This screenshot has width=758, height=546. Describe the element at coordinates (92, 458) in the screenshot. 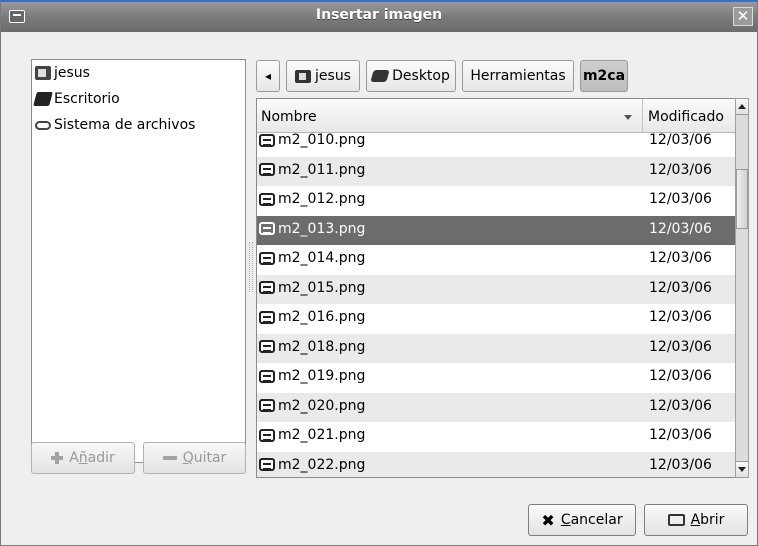

I see `add-label: Añadir` at that location.